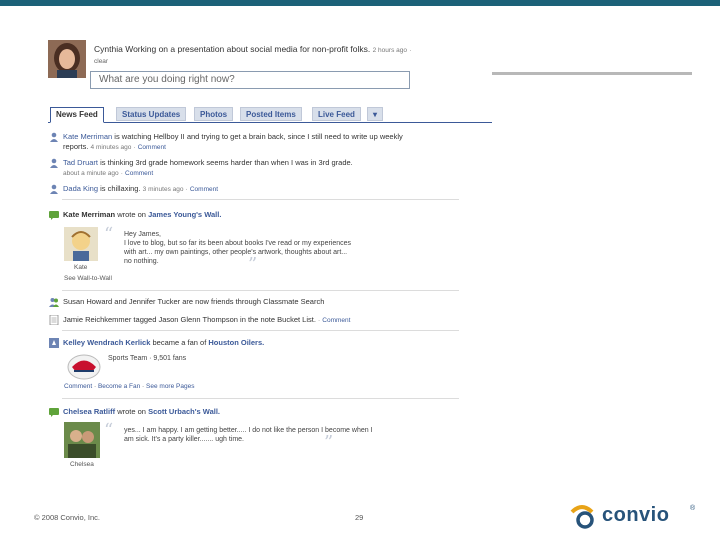 The height and width of the screenshot is (540, 720). What do you see at coordinates (214, 114) in the screenshot?
I see `tab-photos: Photos` at bounding box center [214, 114].